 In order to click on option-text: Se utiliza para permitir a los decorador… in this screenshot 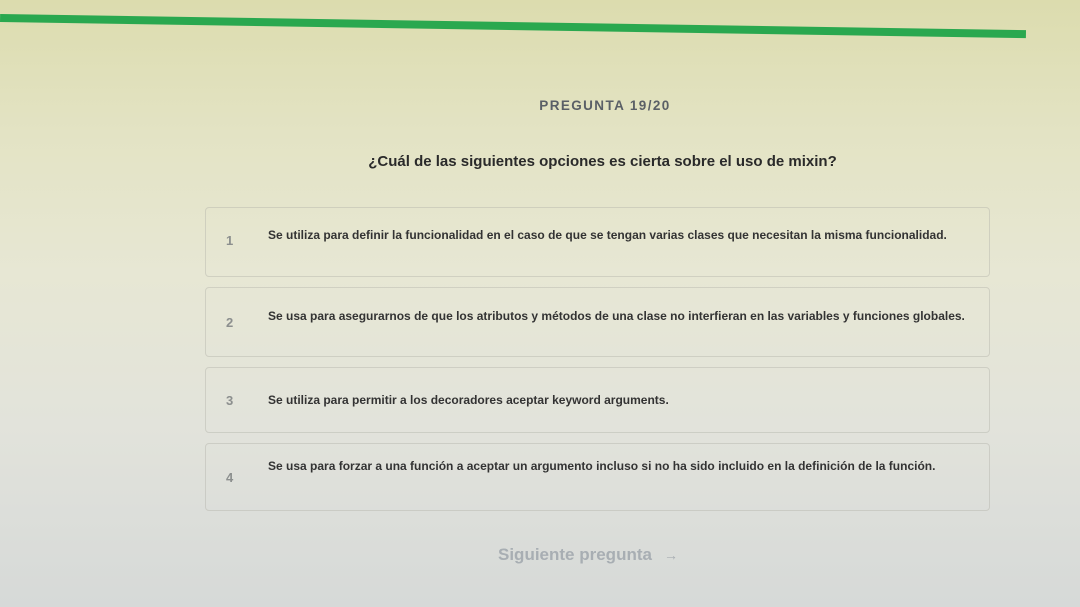, I will do `click(468, 400)`.